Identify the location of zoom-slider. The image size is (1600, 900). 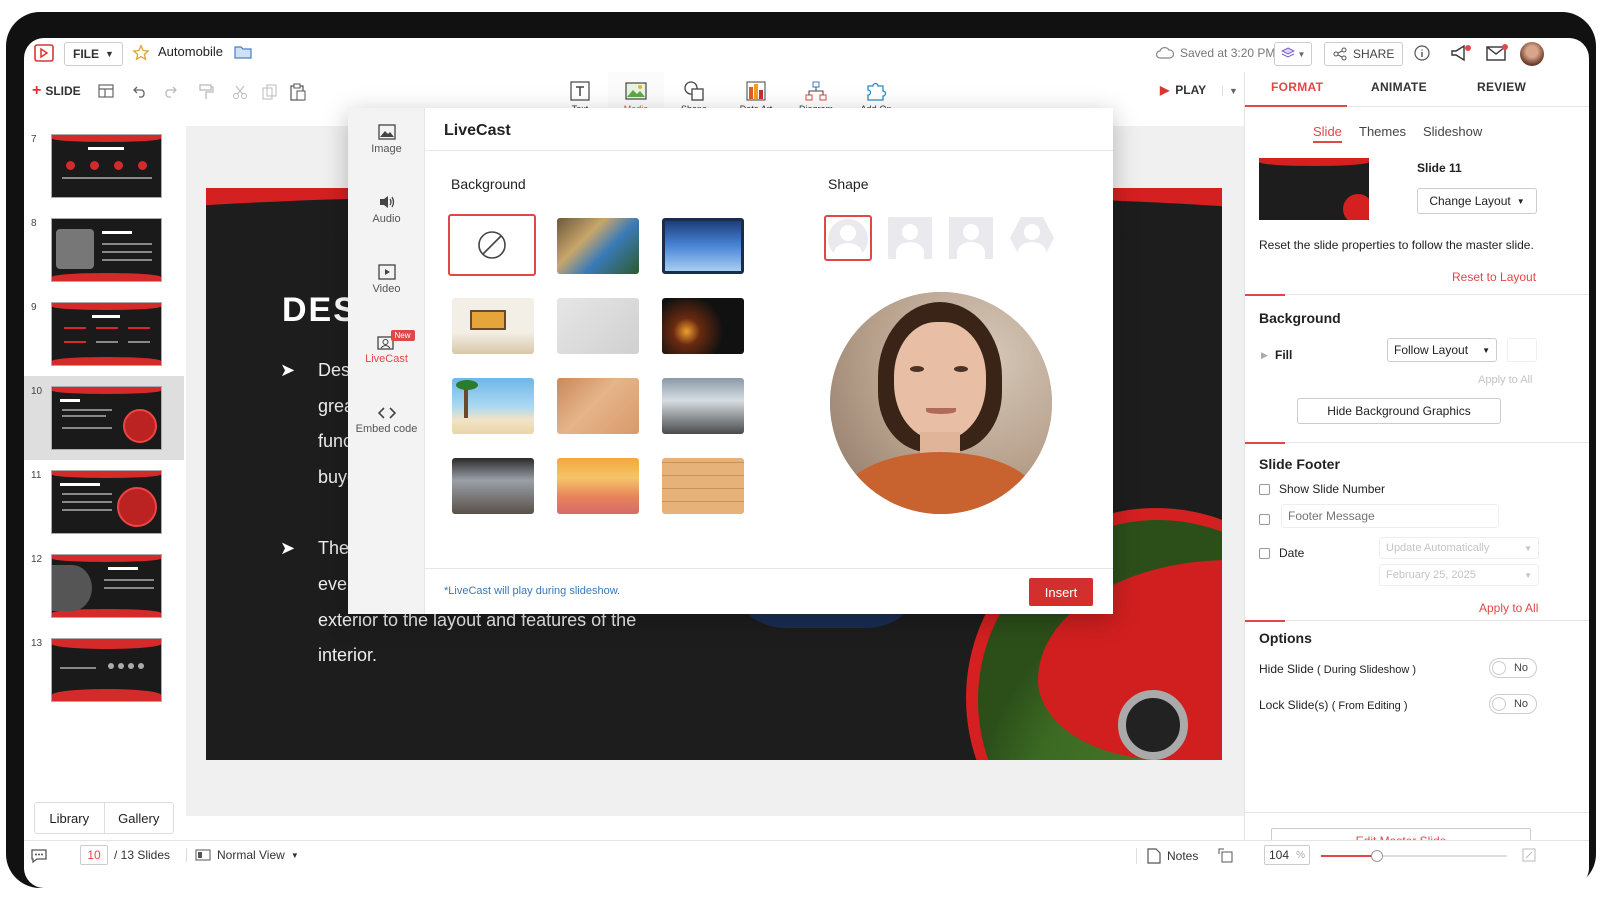
(1414, 856).